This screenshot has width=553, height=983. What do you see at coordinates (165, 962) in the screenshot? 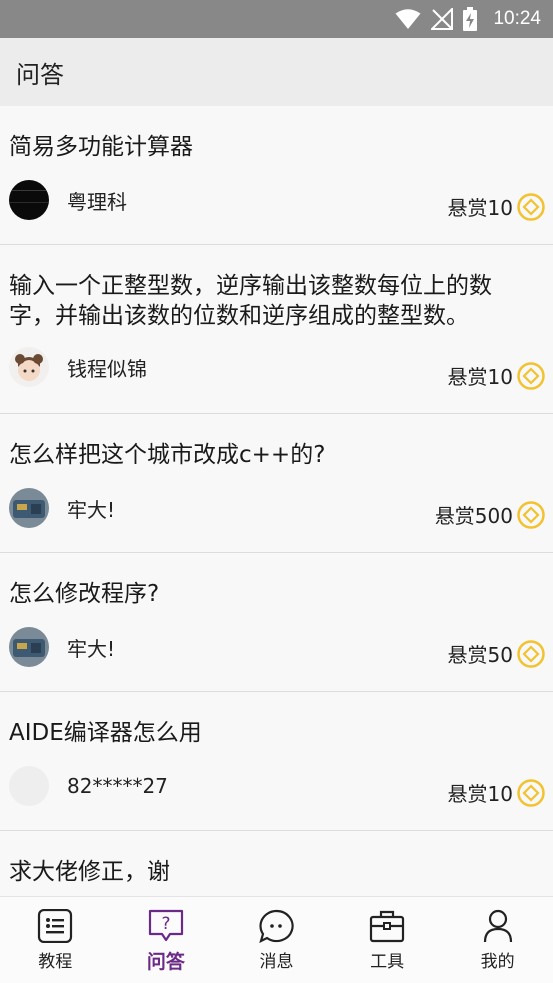
I see `tab-label: 问答` at bounding box center [165, 962].